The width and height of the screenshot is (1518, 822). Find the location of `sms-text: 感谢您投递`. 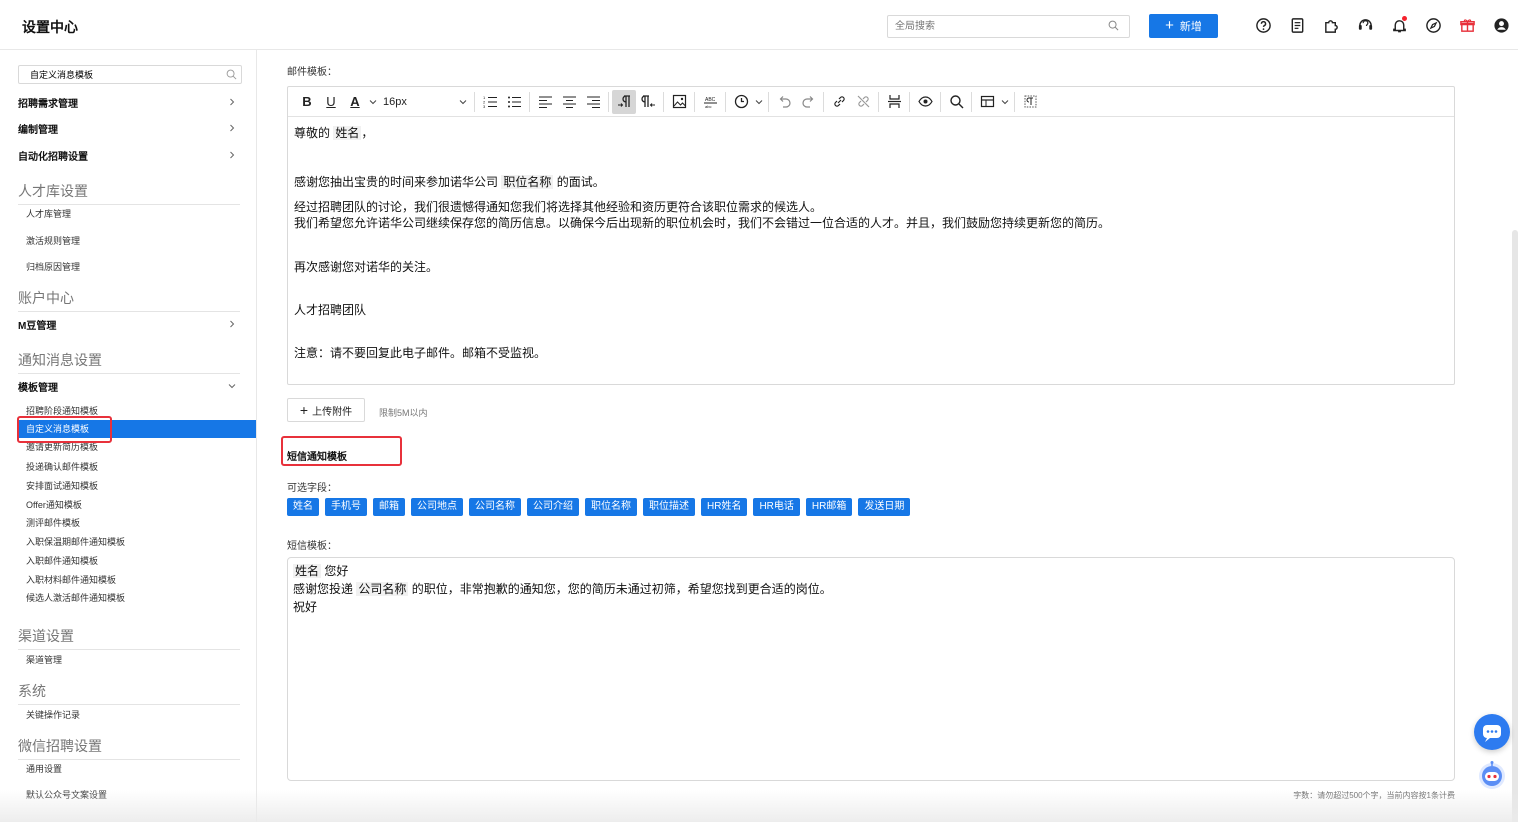

sms-text: 感谢您投递 is located at coordinates (325, 589).